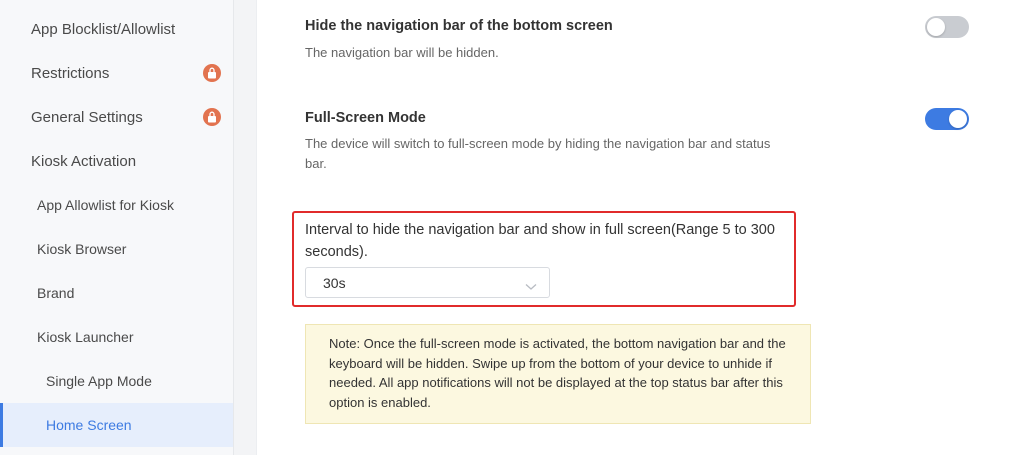 The width and height of the screenshot is (1025, 455). I want to click on sidebar-item-home-screen: Home Screen, so click(116, 425).